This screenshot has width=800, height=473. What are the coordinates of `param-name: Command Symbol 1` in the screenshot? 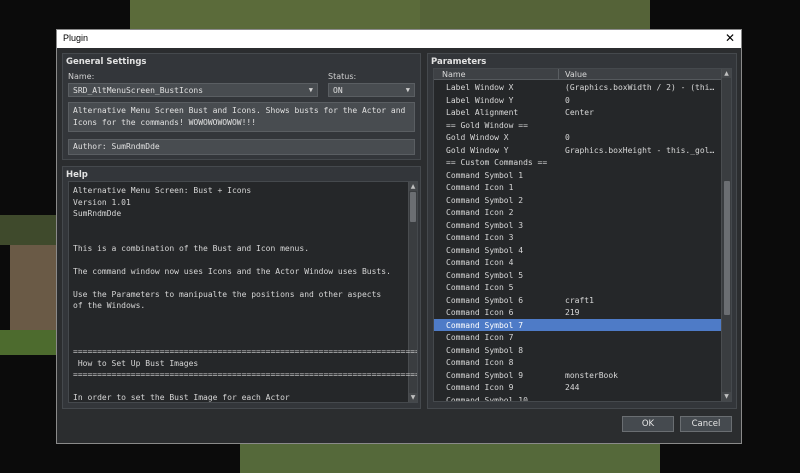 It's located at (485, 175).